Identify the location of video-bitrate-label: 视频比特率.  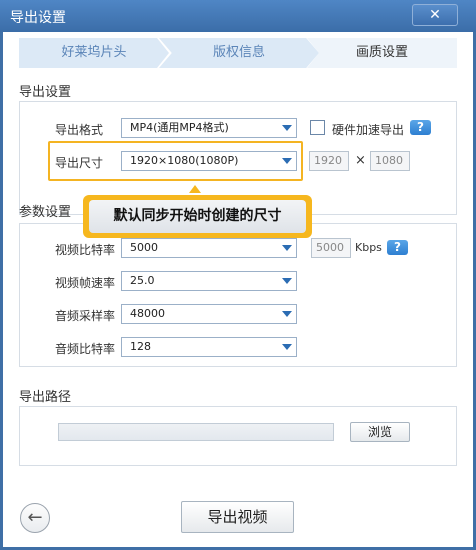
(85, 250).